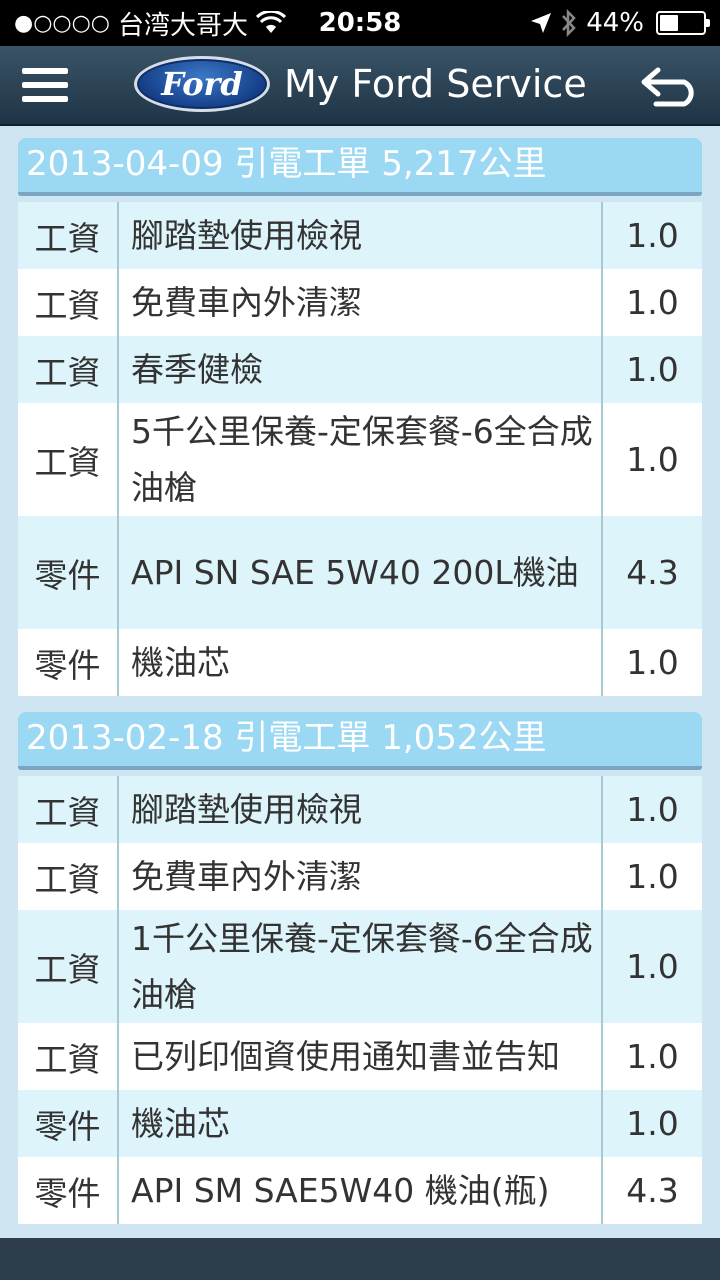  I want to click on table-row: 工資 1千公里保養-定保套餐-6全合成油槍 1.0, so click(360, 966).